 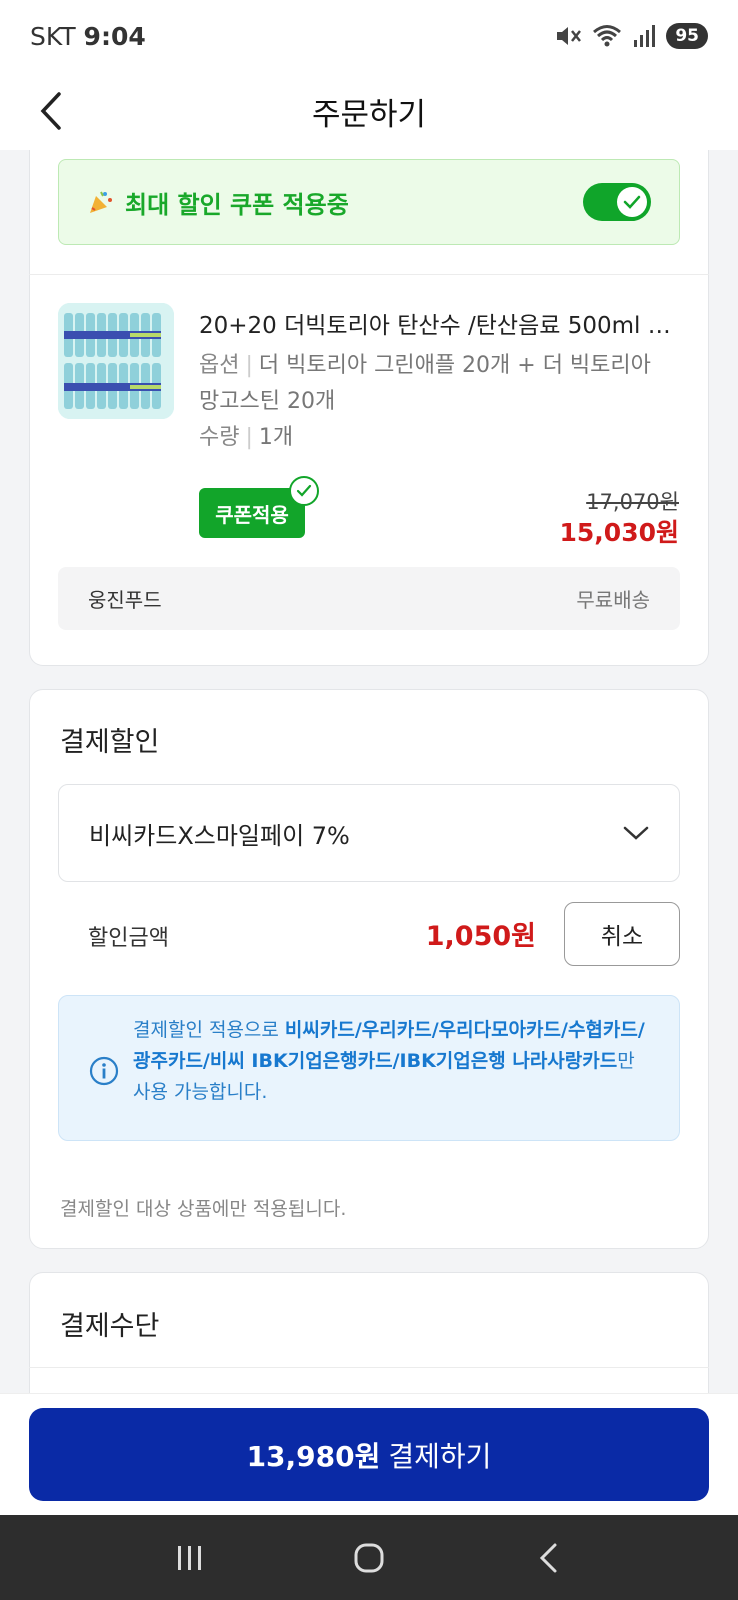 What do you see at coordinates (645, 36) in the screenshot?
I see `signal-icon` at bounding box center [645, 36].